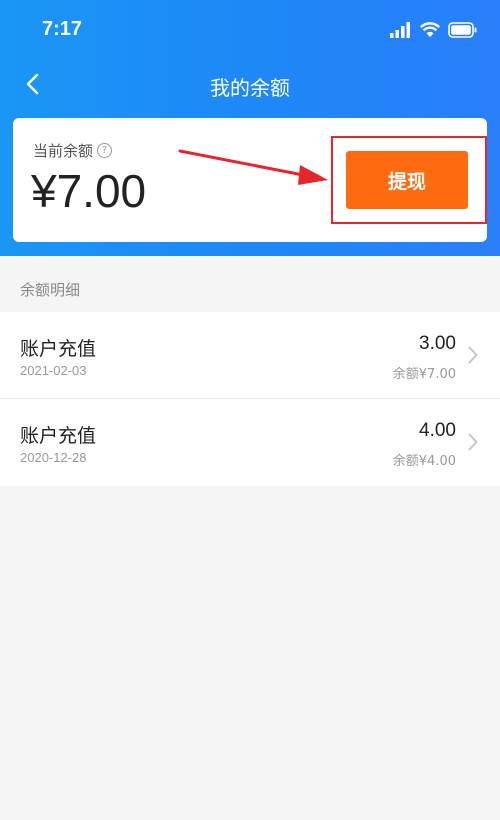 This screenshot has height=820, width=500. Describe the element at coordinates (250, 355) in the screenshot. I see `record-row: 账户充值 2021-02-03 3.00 余额¥7.00` at that location.